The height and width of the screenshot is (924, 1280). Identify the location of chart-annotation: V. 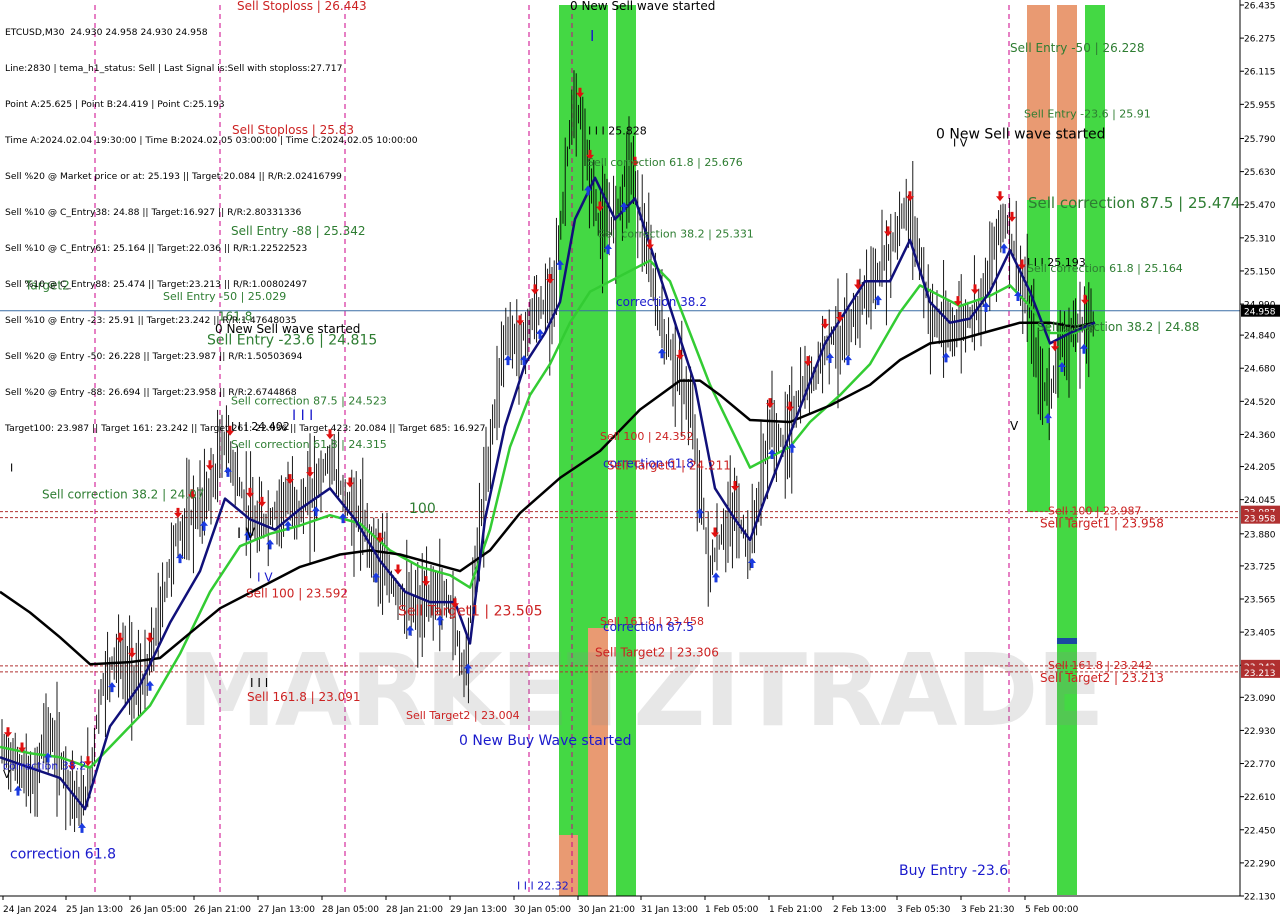
(1014, 426).